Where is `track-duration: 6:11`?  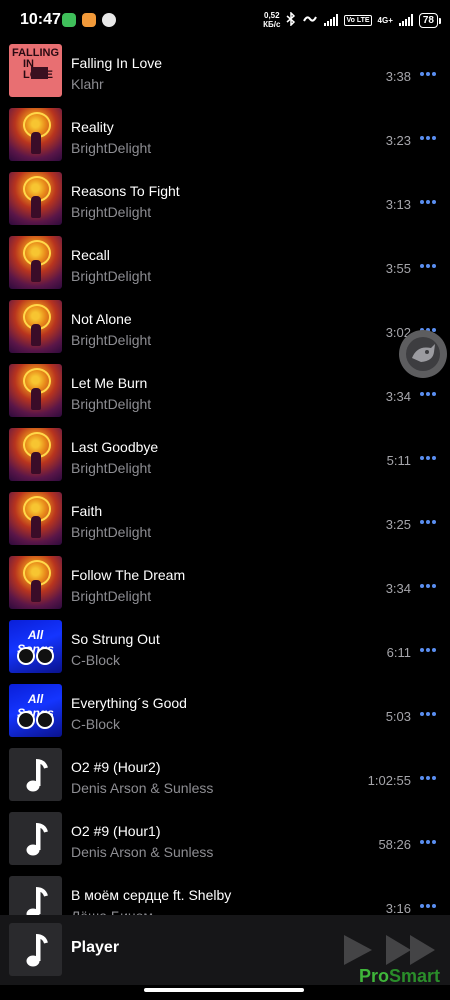
track-duration: 6:11 is located at coordinates (398, 652).